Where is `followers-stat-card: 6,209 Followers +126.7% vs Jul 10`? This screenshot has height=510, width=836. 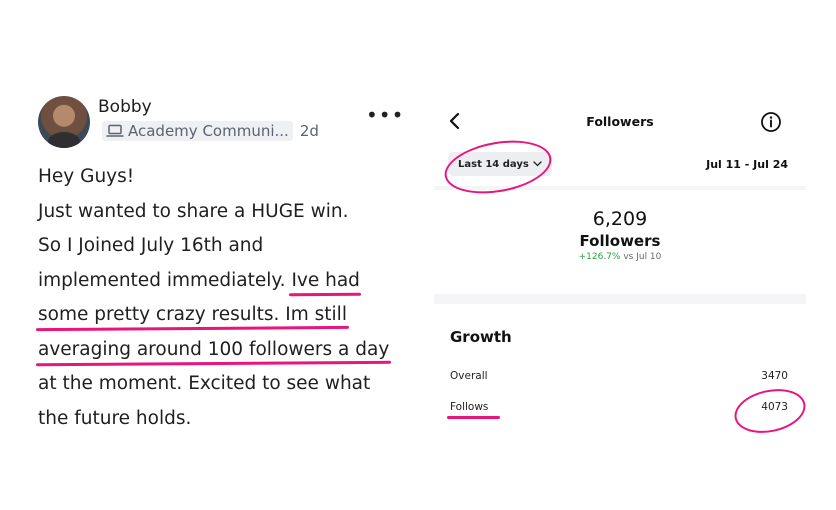 followers-stat-card: 6,209 Followers +126.7% vs Jul 10 is located at coordinates (620, 242).